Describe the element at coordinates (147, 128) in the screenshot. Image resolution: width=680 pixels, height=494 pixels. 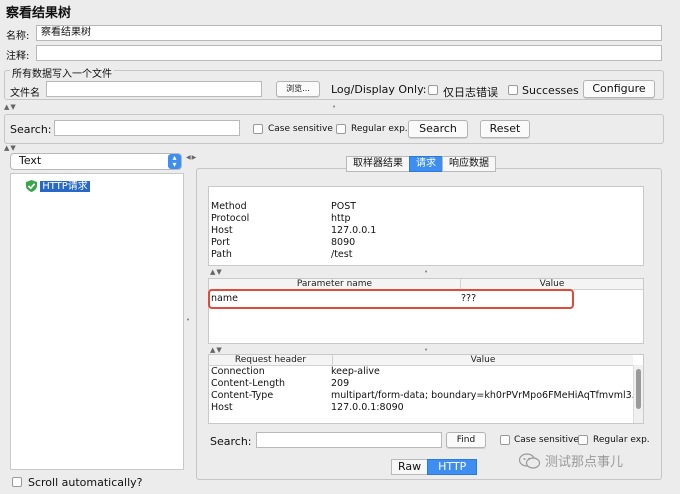
I see `search-input` at that location.